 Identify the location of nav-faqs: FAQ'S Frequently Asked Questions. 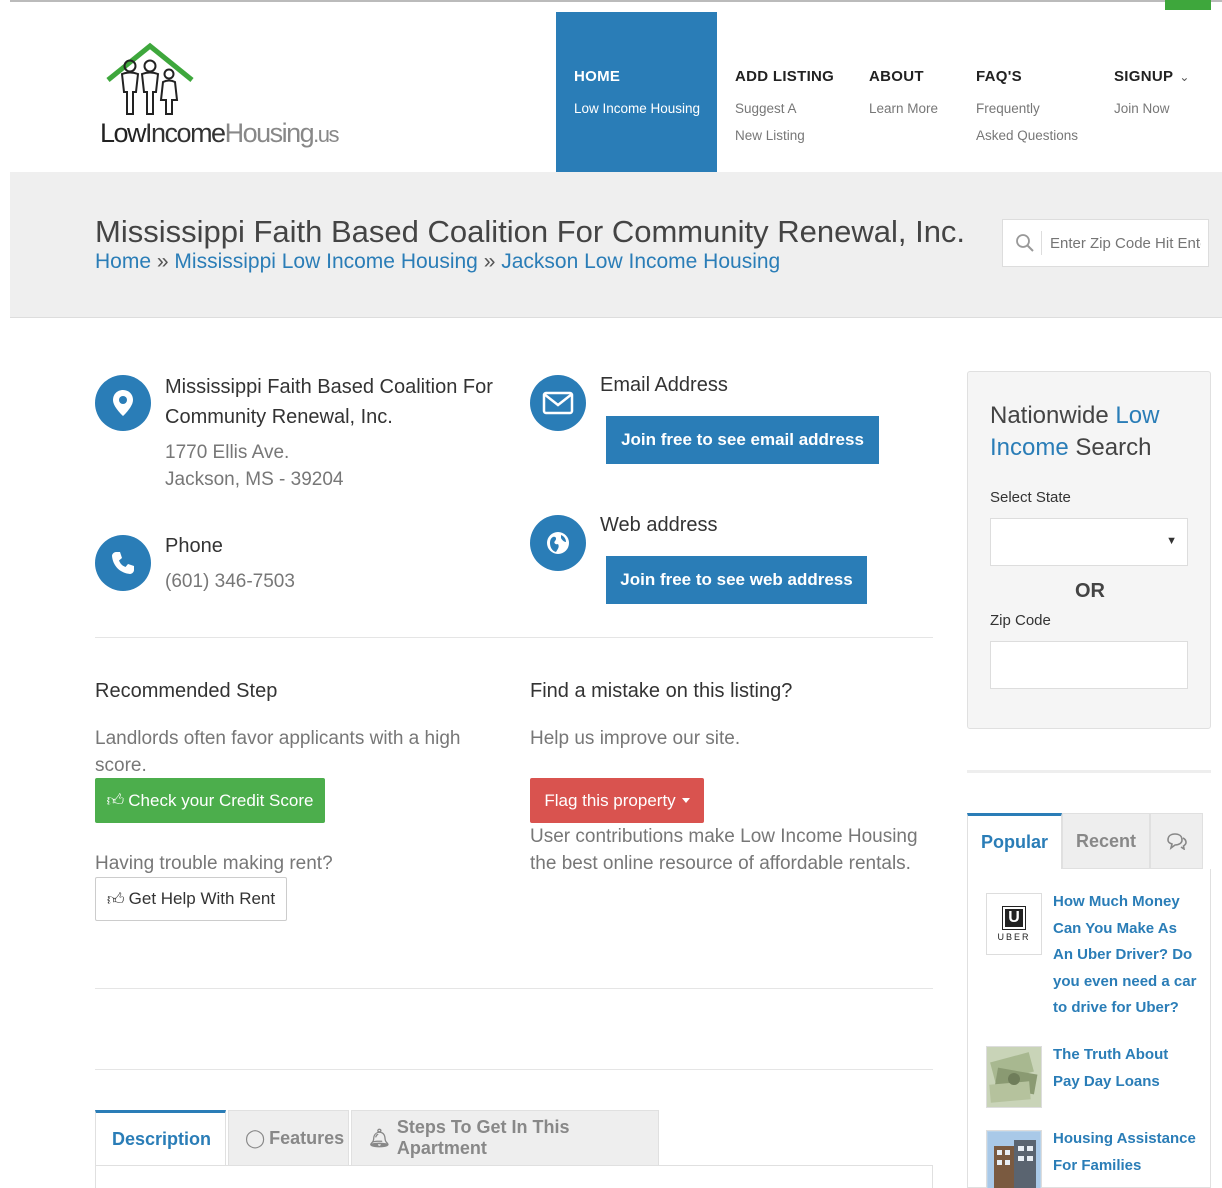
(1027, 92).